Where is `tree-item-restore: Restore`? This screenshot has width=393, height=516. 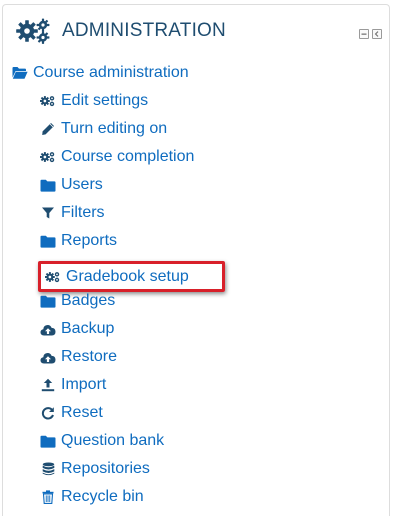
tree-item-restore: Restore is located at coordinates (78, 357).